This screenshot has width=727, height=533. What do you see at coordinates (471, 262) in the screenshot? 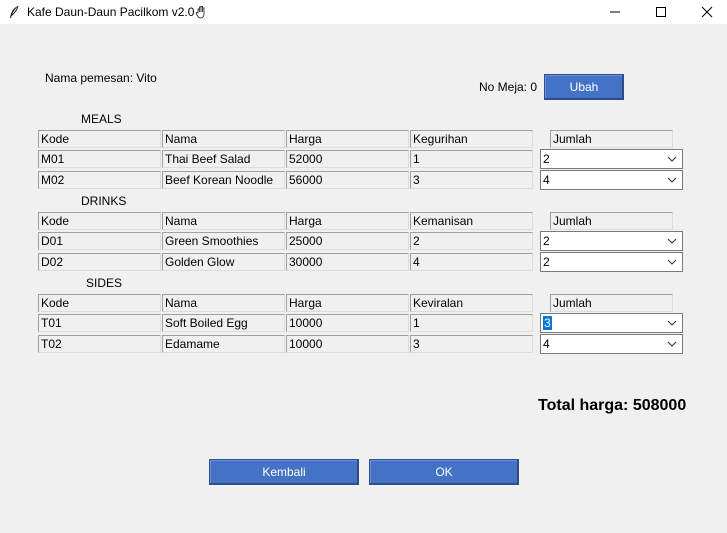
I see `cell-attribute: 4` at bounding box center [471, 262].